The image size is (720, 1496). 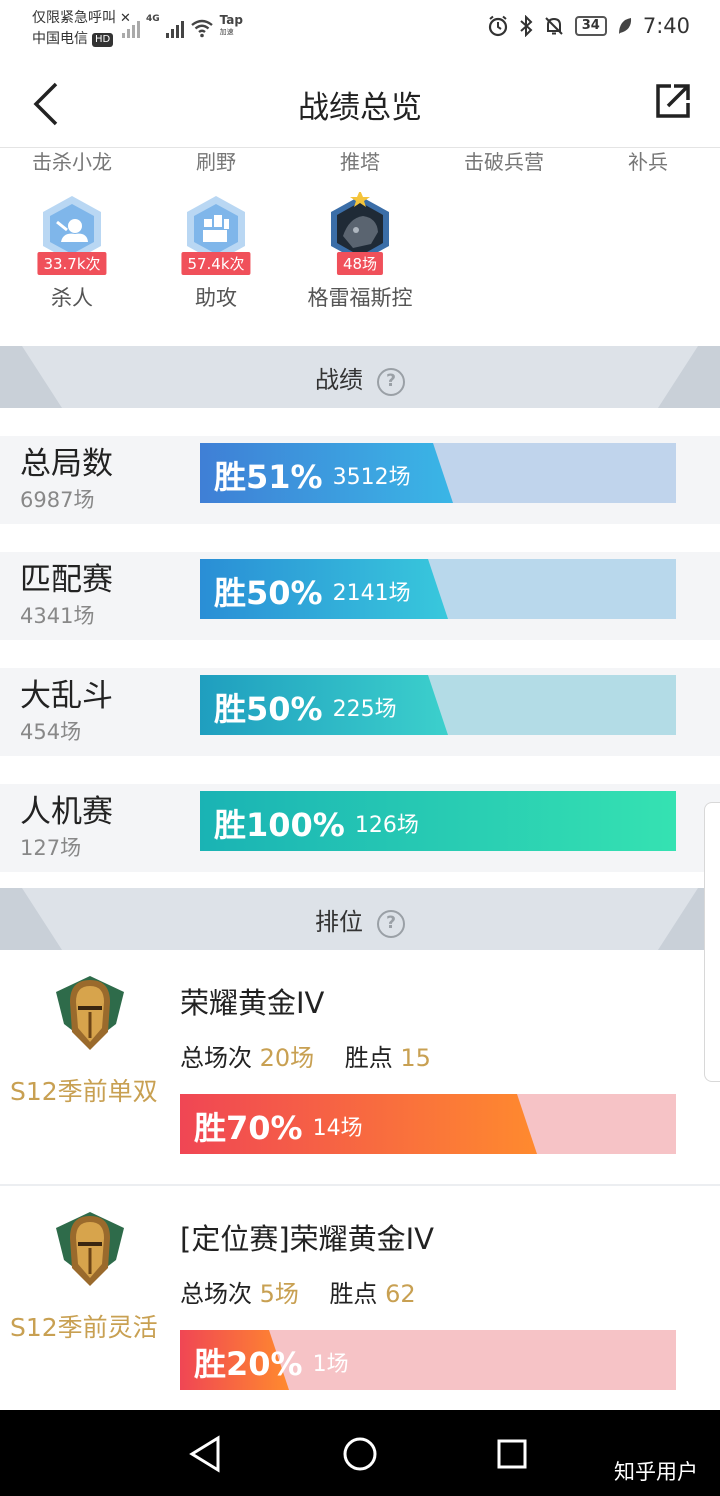 I want to click on honor-item-assists: 57.4k次 助攻, so click(x=216, y=252).